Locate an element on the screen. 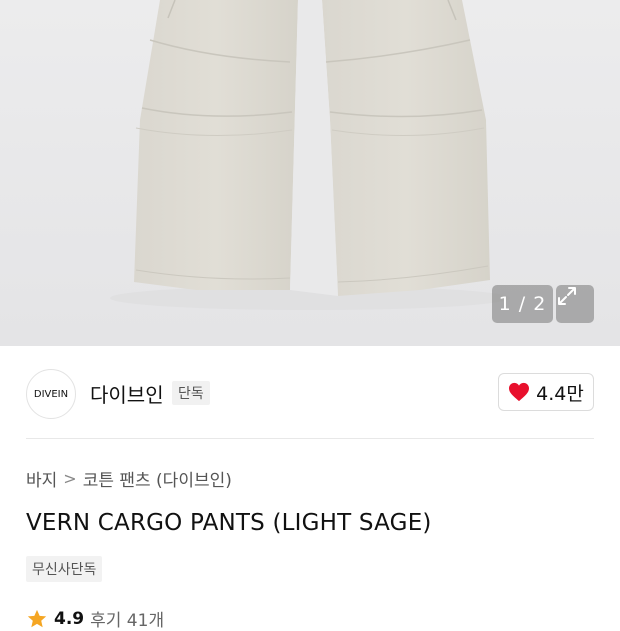  brand-logo: DIVEIN is located at coordinates (51, 394).